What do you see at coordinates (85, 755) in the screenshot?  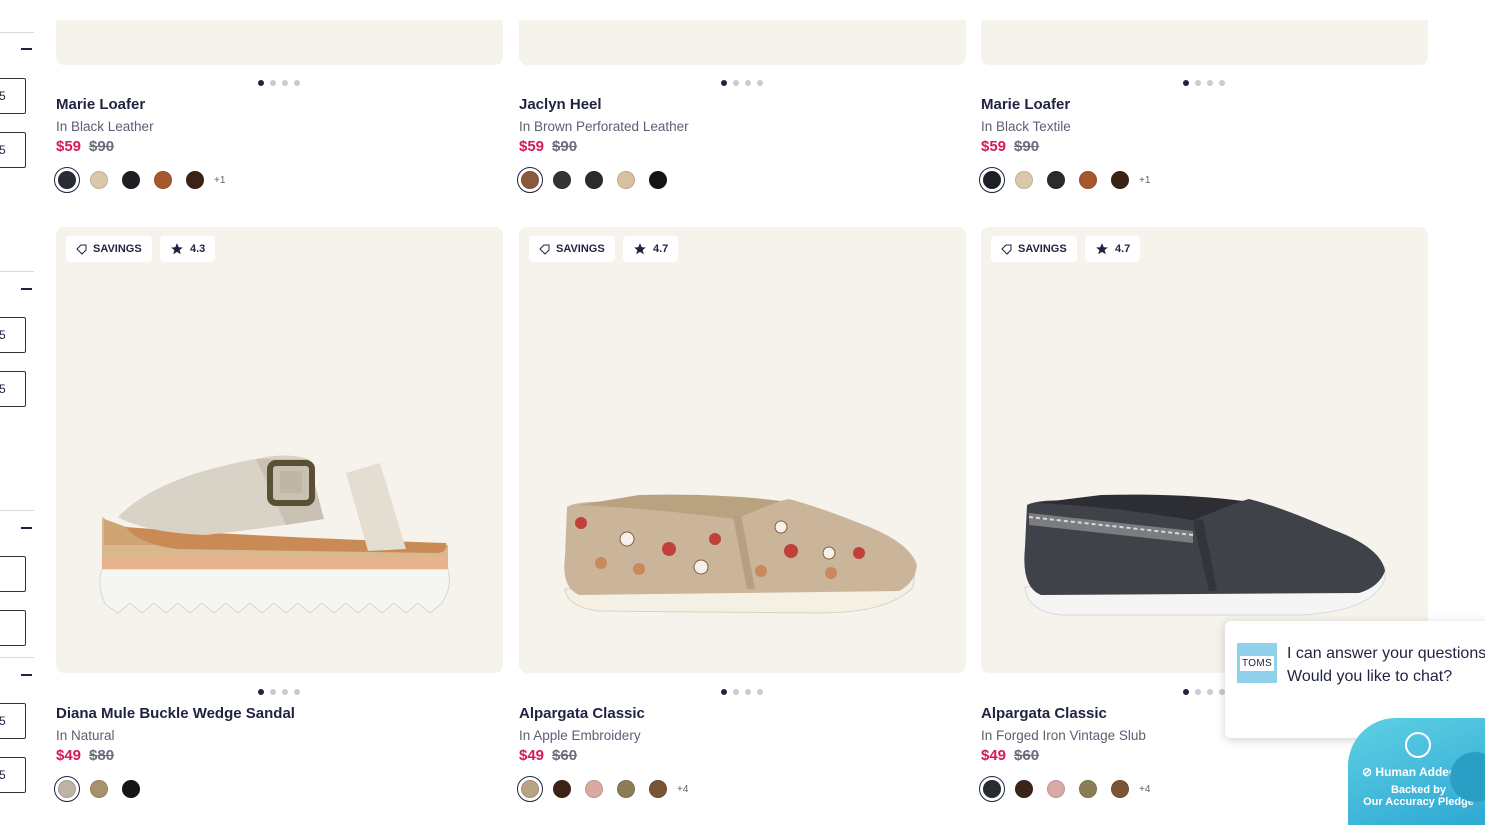 I see `price-row: $49 $80` at bounding box center [85, 755].